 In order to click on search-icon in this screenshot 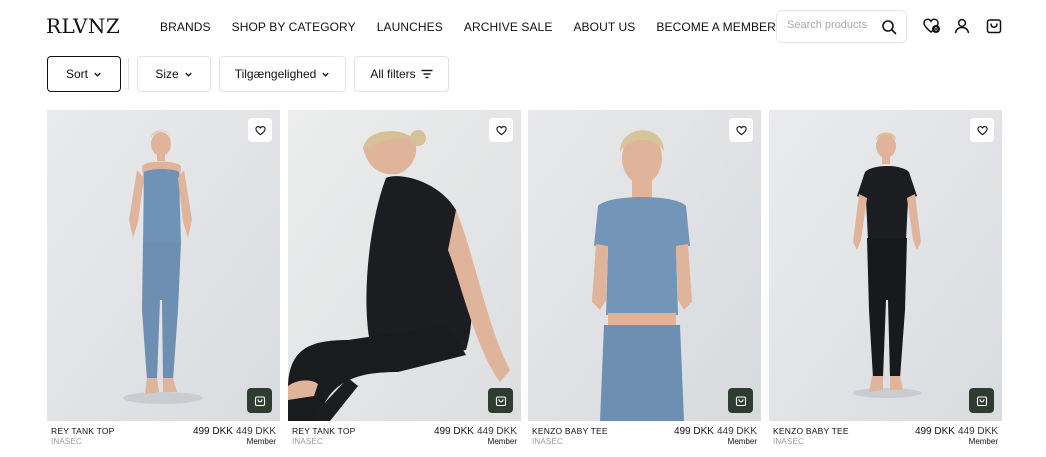, I will do `click(889, 27)`.